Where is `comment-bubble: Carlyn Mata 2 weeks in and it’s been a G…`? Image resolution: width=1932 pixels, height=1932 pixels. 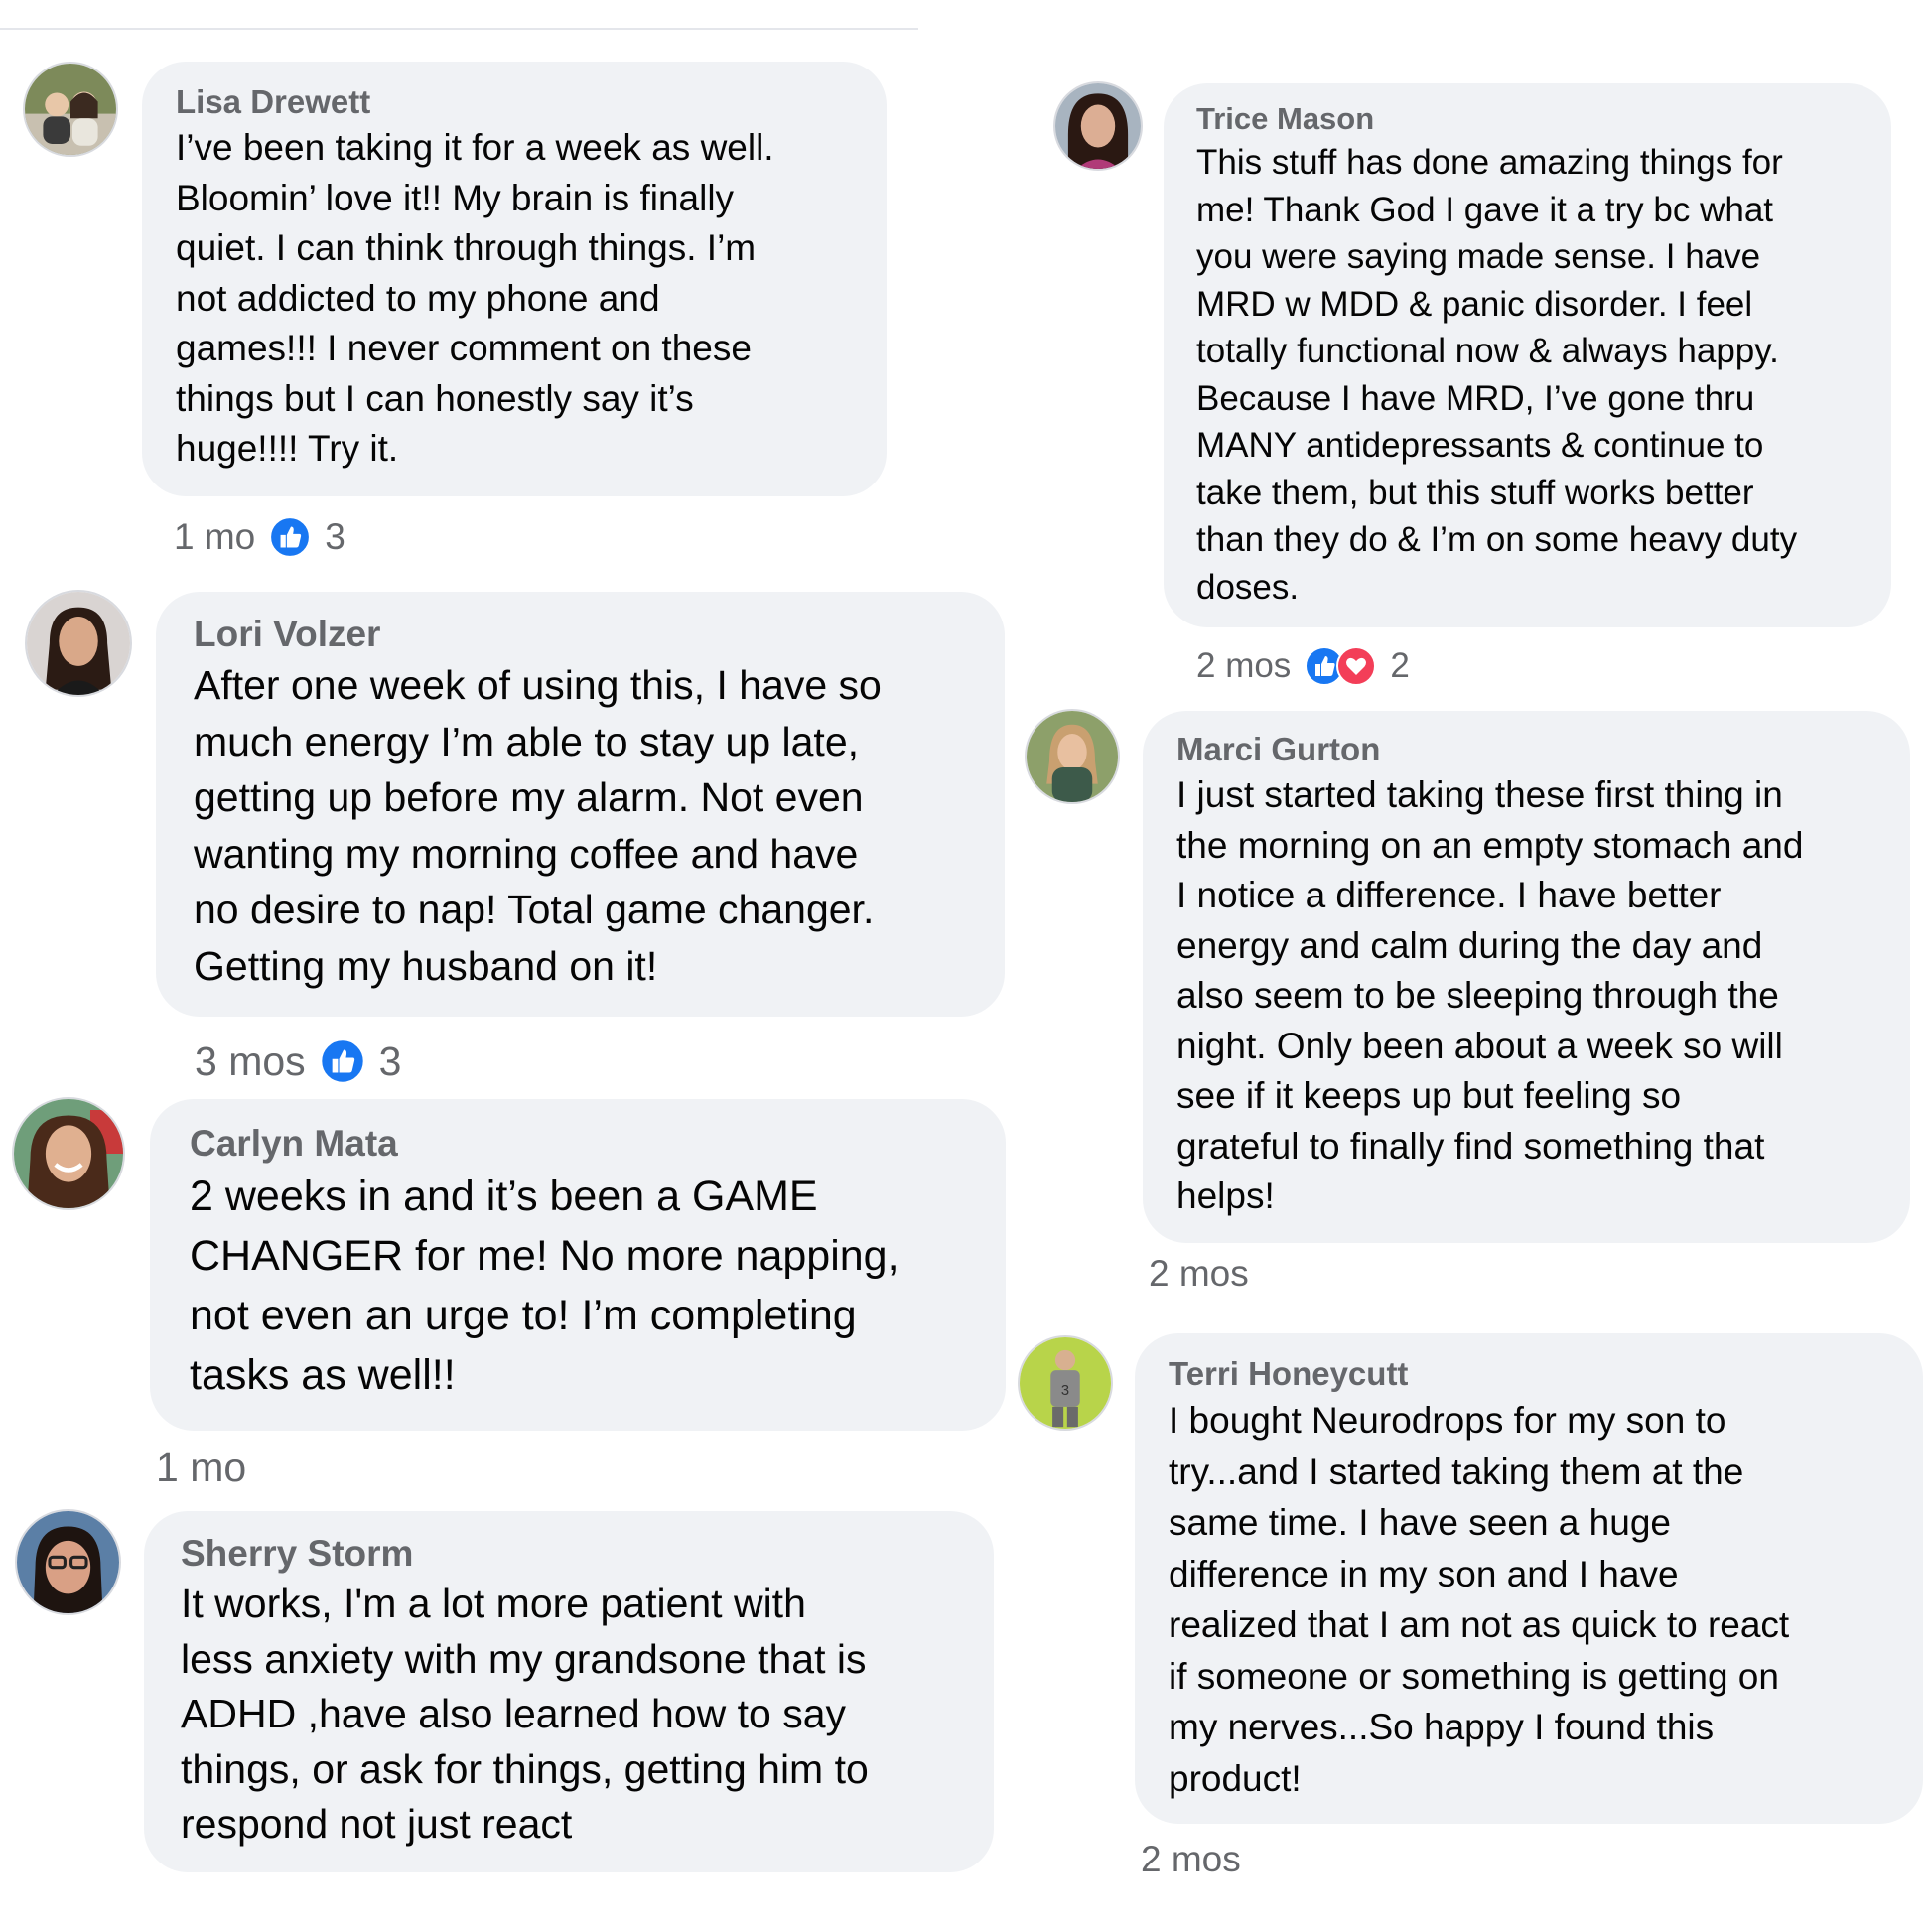 comment-bubble: Carlyn Mata 2 weeks in and it’s been a G… is located at coordinates (578, 1265).